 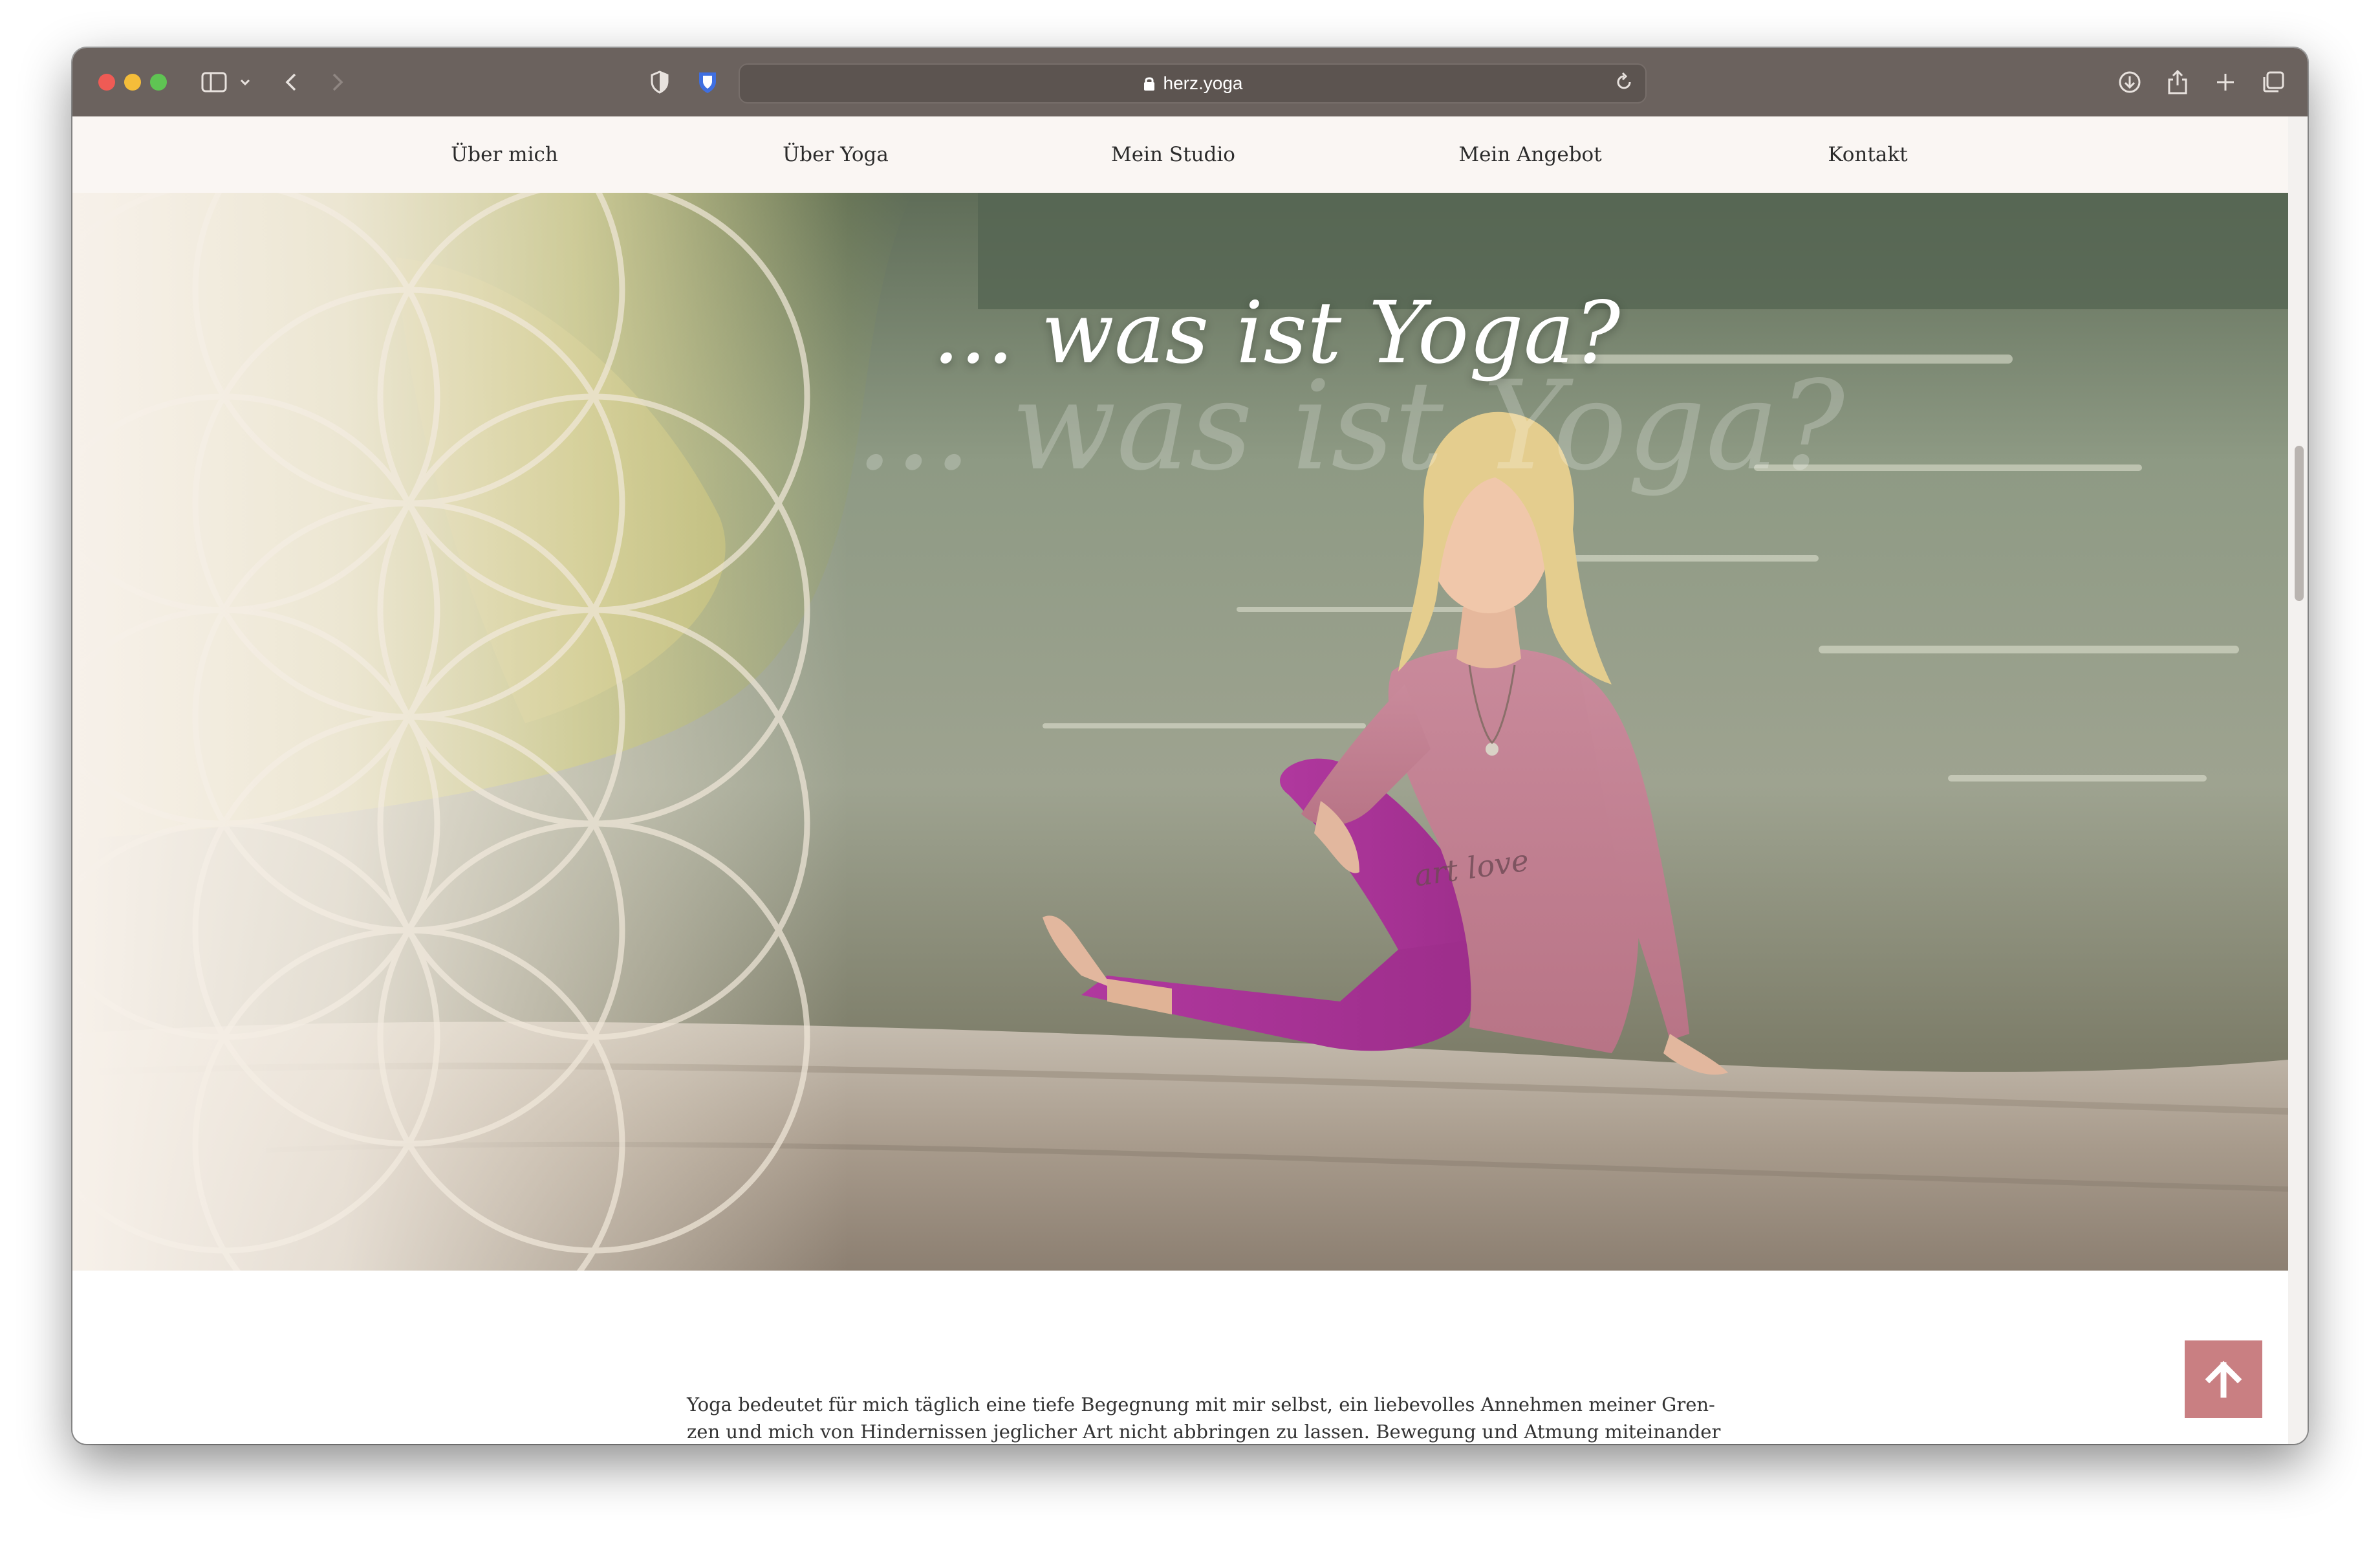 I want to click on share-icon, so click(x=2177, y=82).